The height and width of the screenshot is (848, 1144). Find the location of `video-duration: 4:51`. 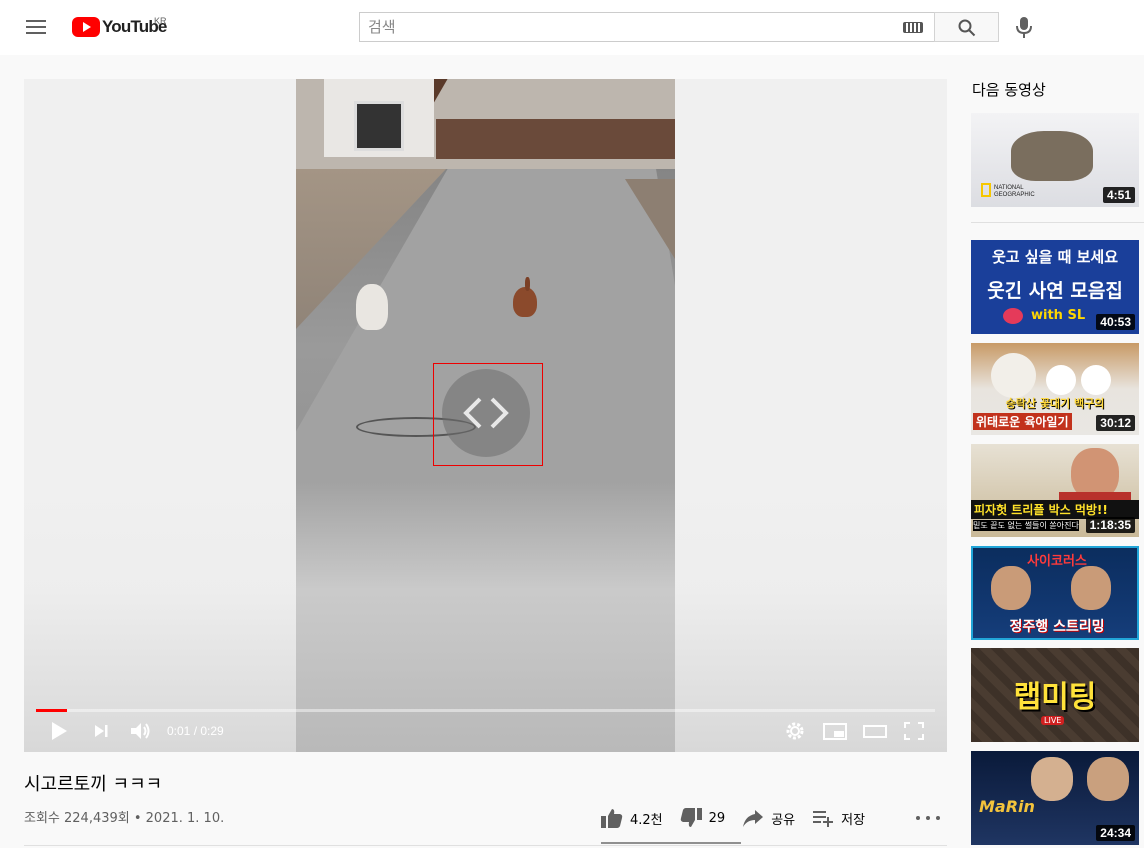

video-duration: 4:51 is located at coordinates (1118, 195).